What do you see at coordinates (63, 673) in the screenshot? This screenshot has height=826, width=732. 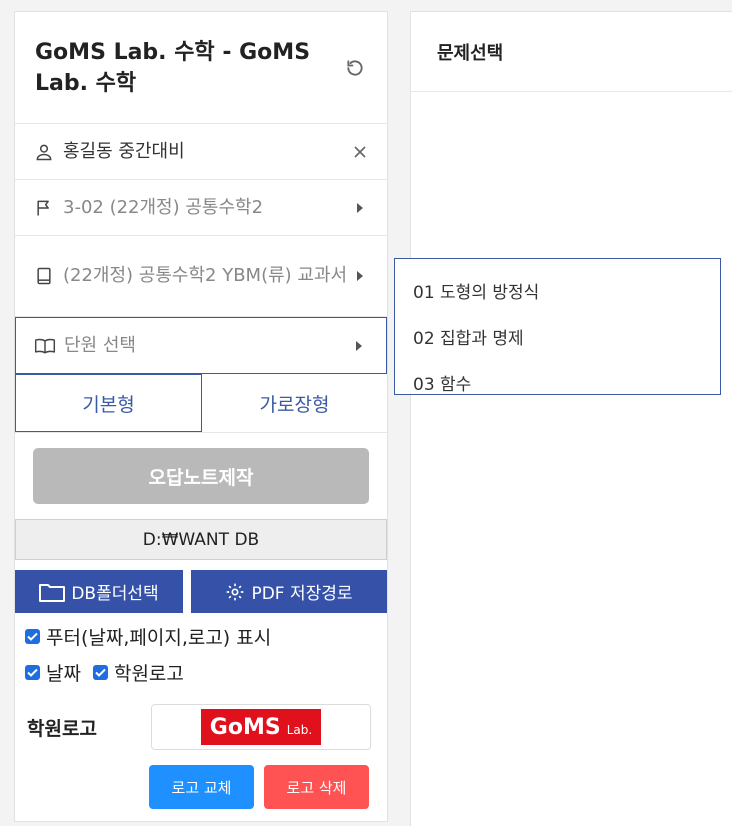 I see `date-check-label: 날짜` at bounding box center [63, 673].